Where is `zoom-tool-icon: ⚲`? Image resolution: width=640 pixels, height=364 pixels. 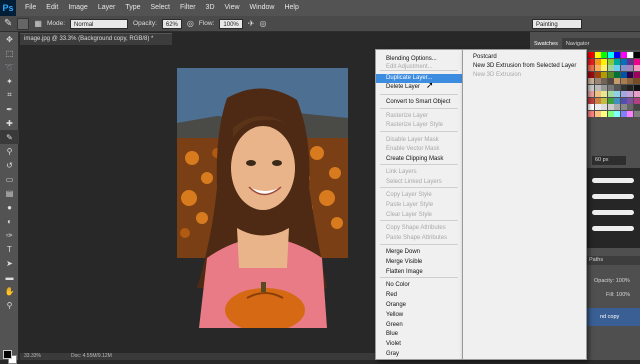 zoom-tool-icon: ⚲ is located at coordinates (9, 305).